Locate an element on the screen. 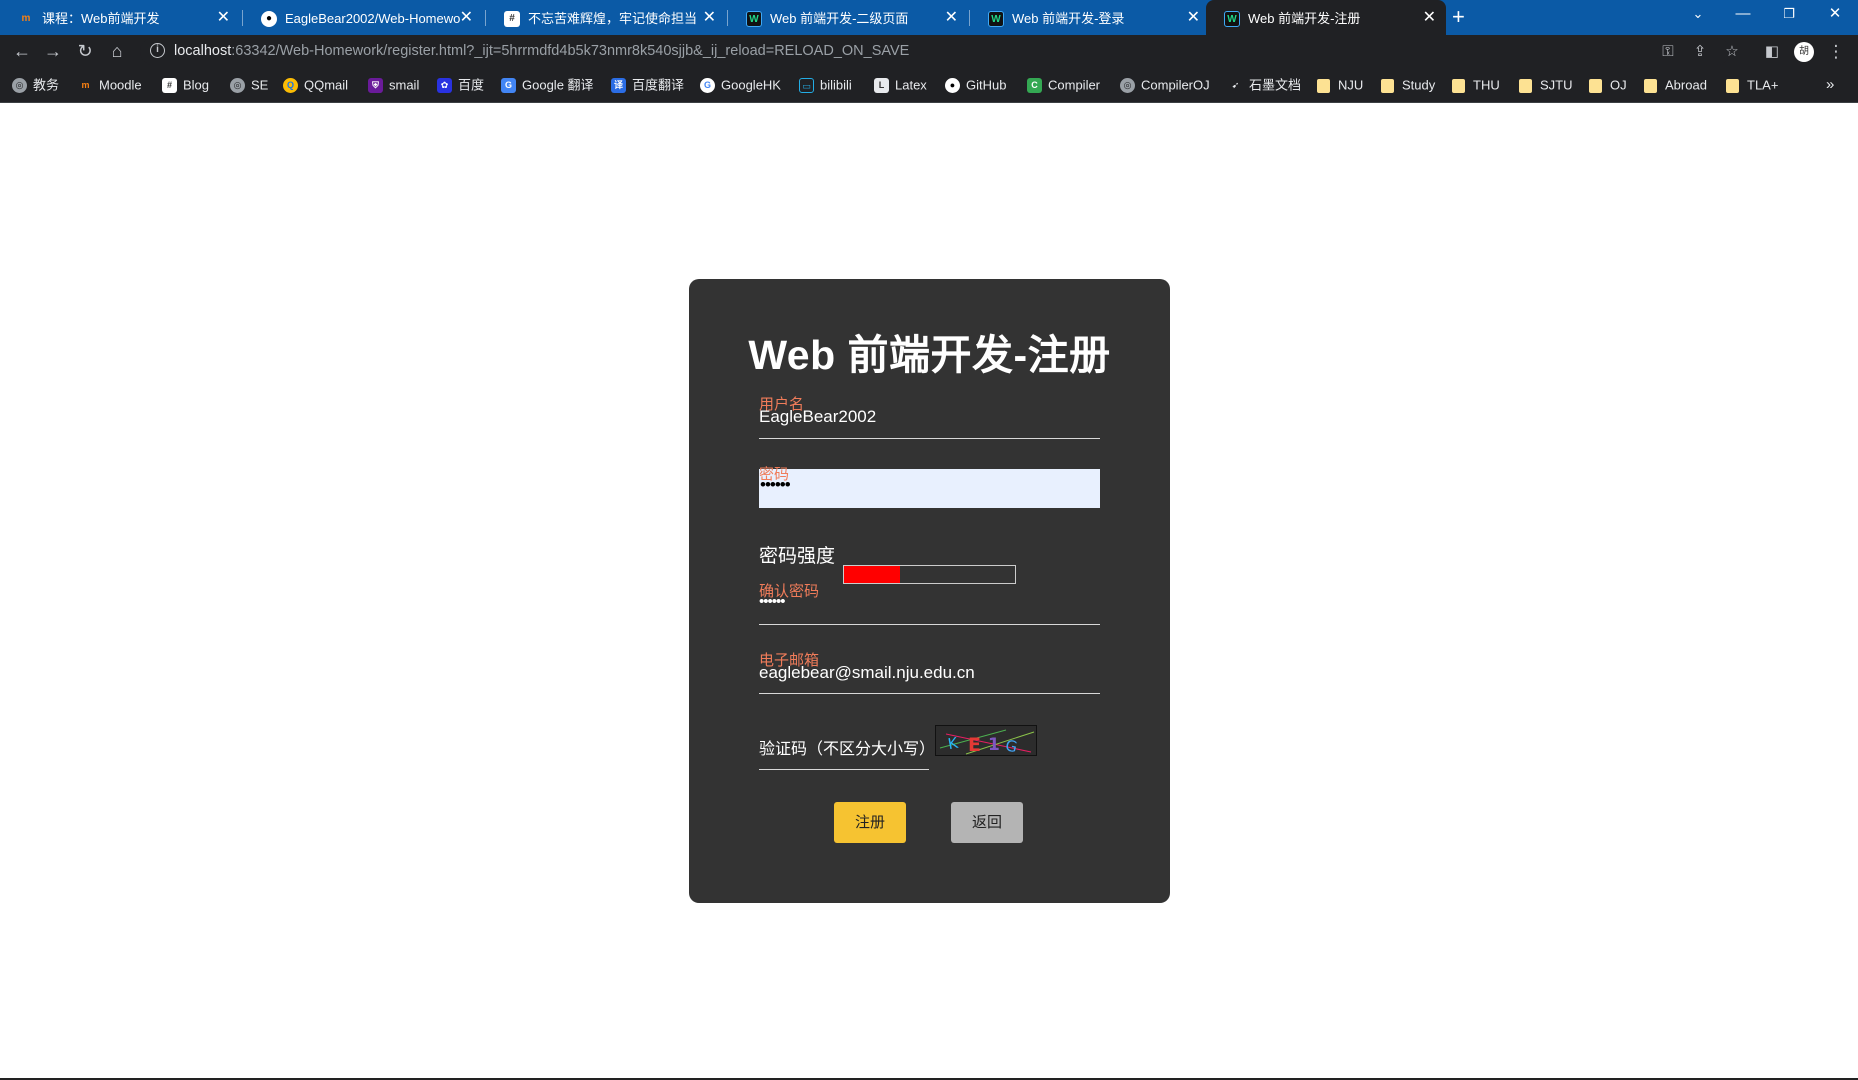 Image resolution: width=1858 pixels, height=1080 pixels. bookmark-label: GoogleHK is located at coordinates (751, 85).